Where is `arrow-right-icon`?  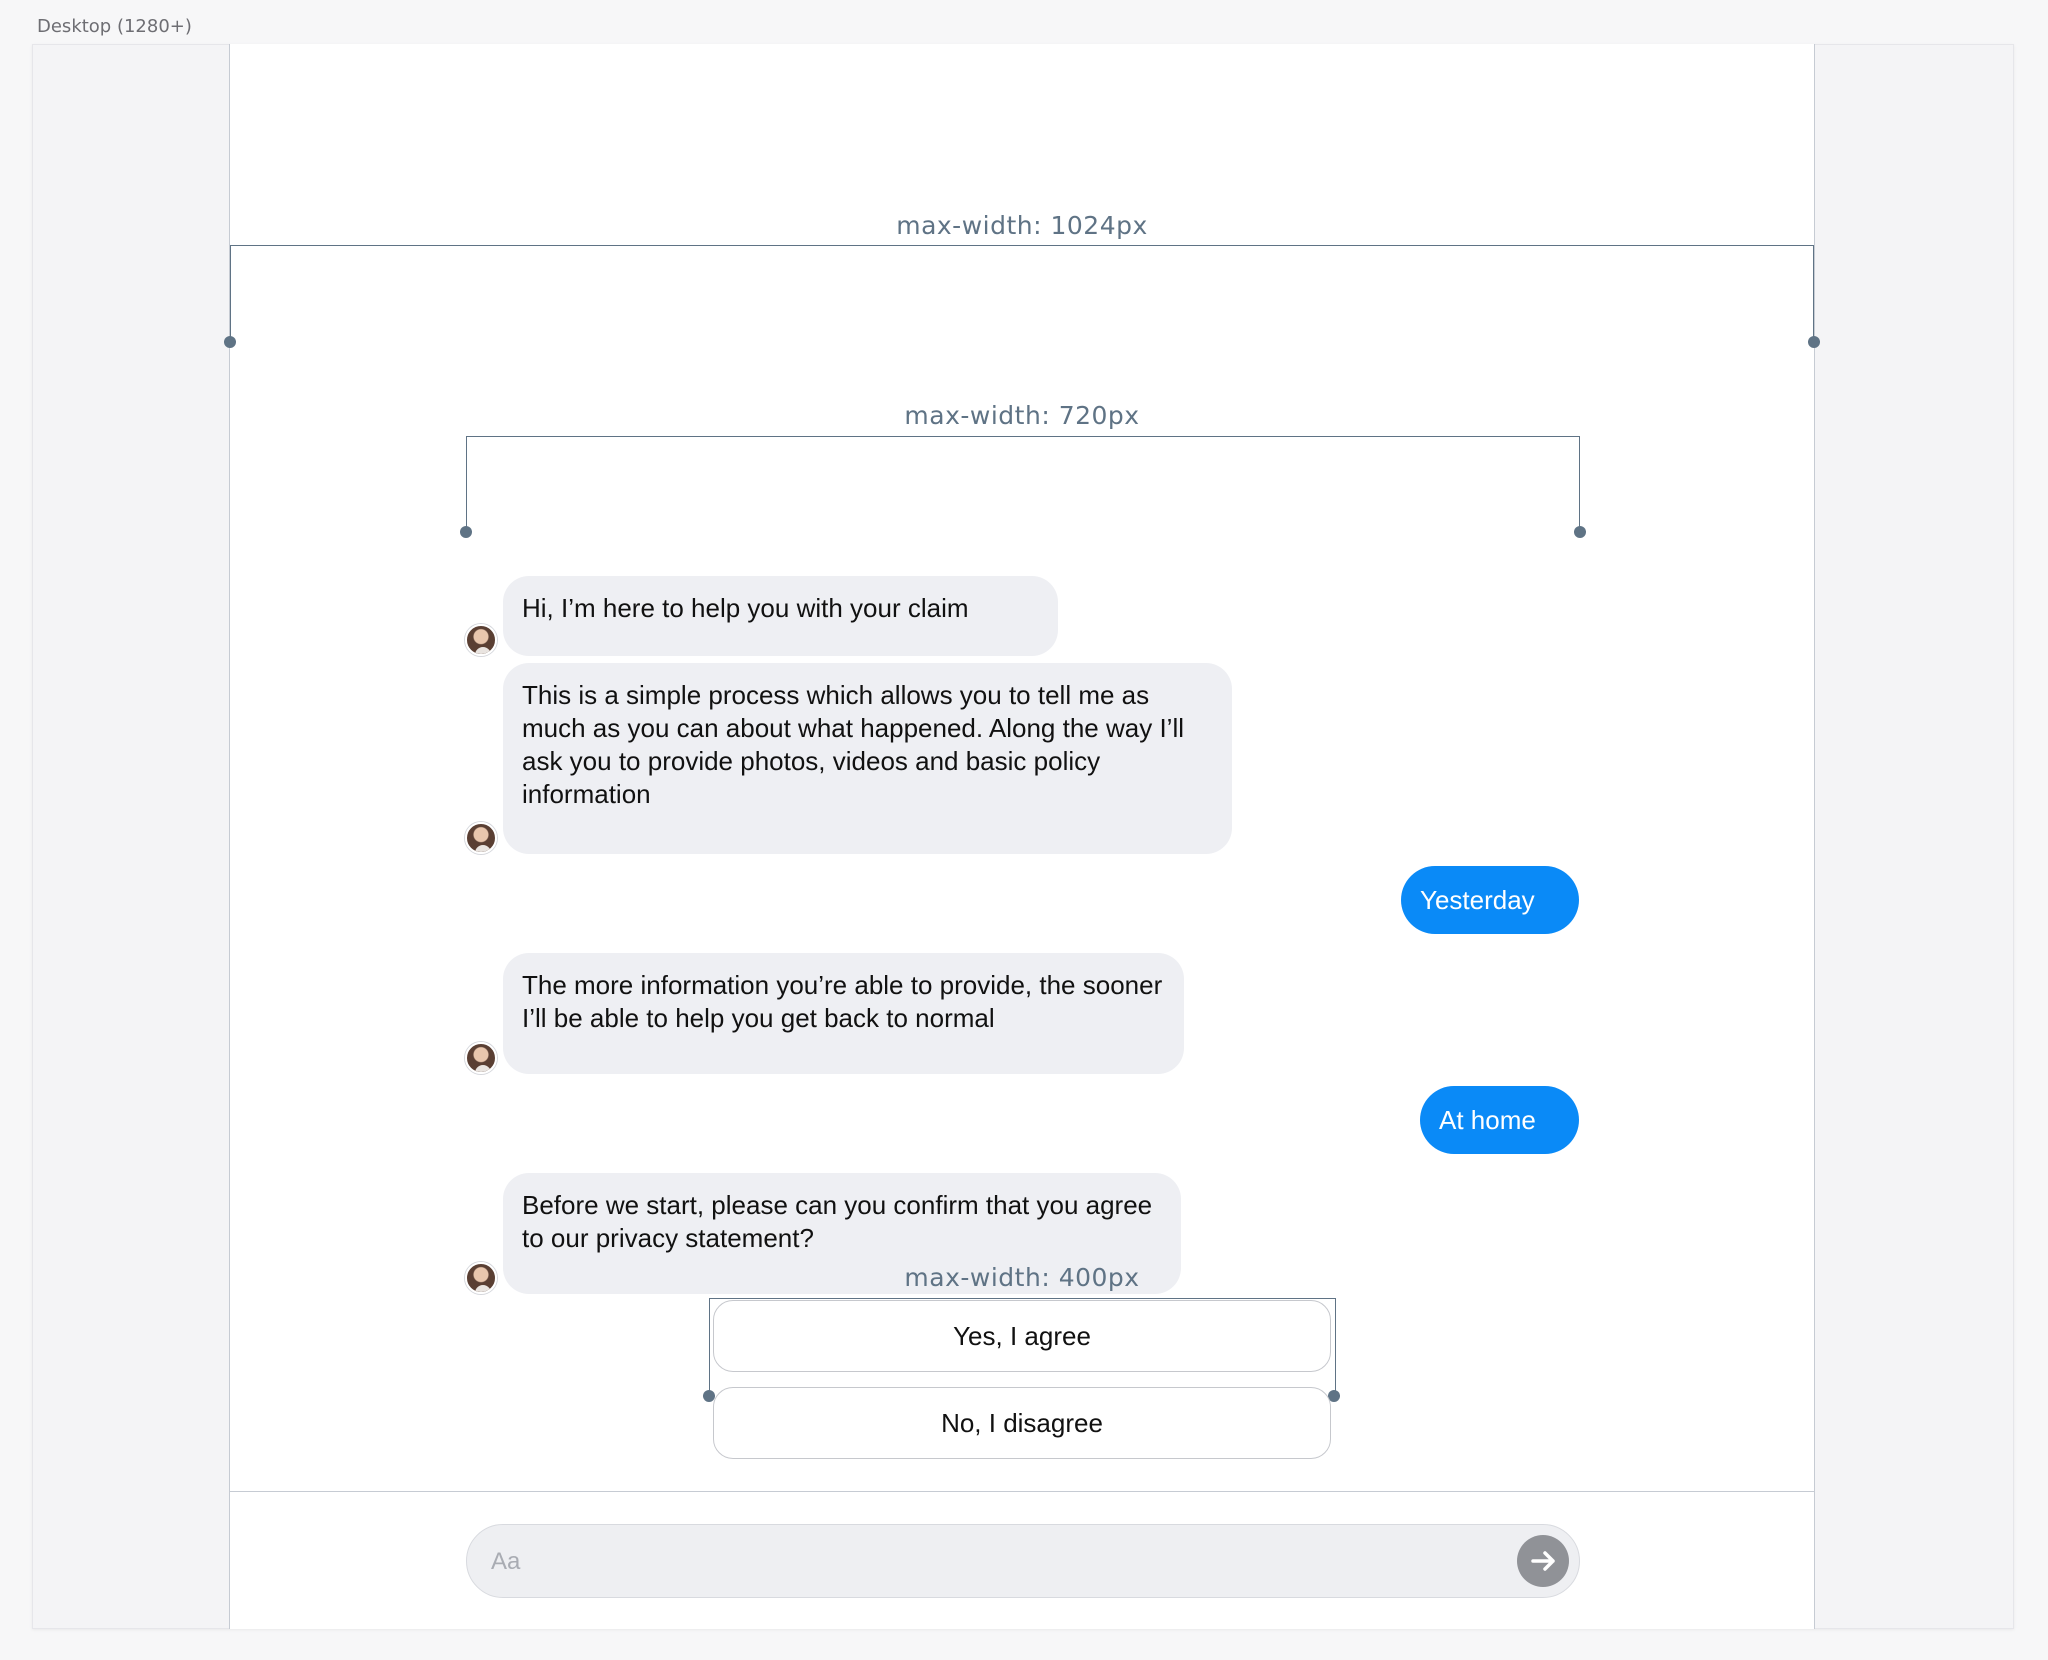 arrow-right-icon is located at coordinates (1543, 1561).